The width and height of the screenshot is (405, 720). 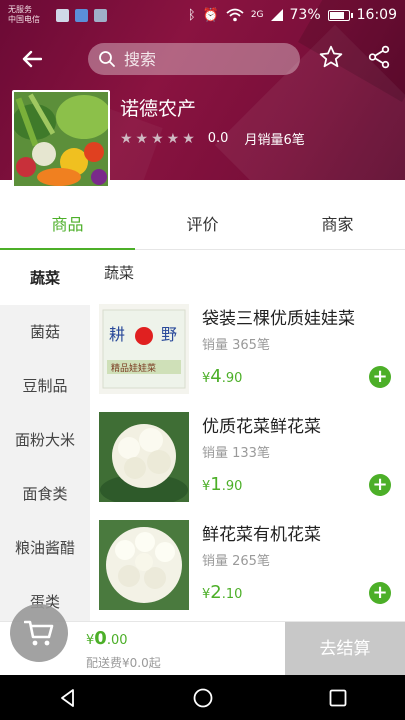 What do you see at coordinates (232, 594) in the screenshot?
I see `price-decimal: .10` at bounding box center [232, 594].